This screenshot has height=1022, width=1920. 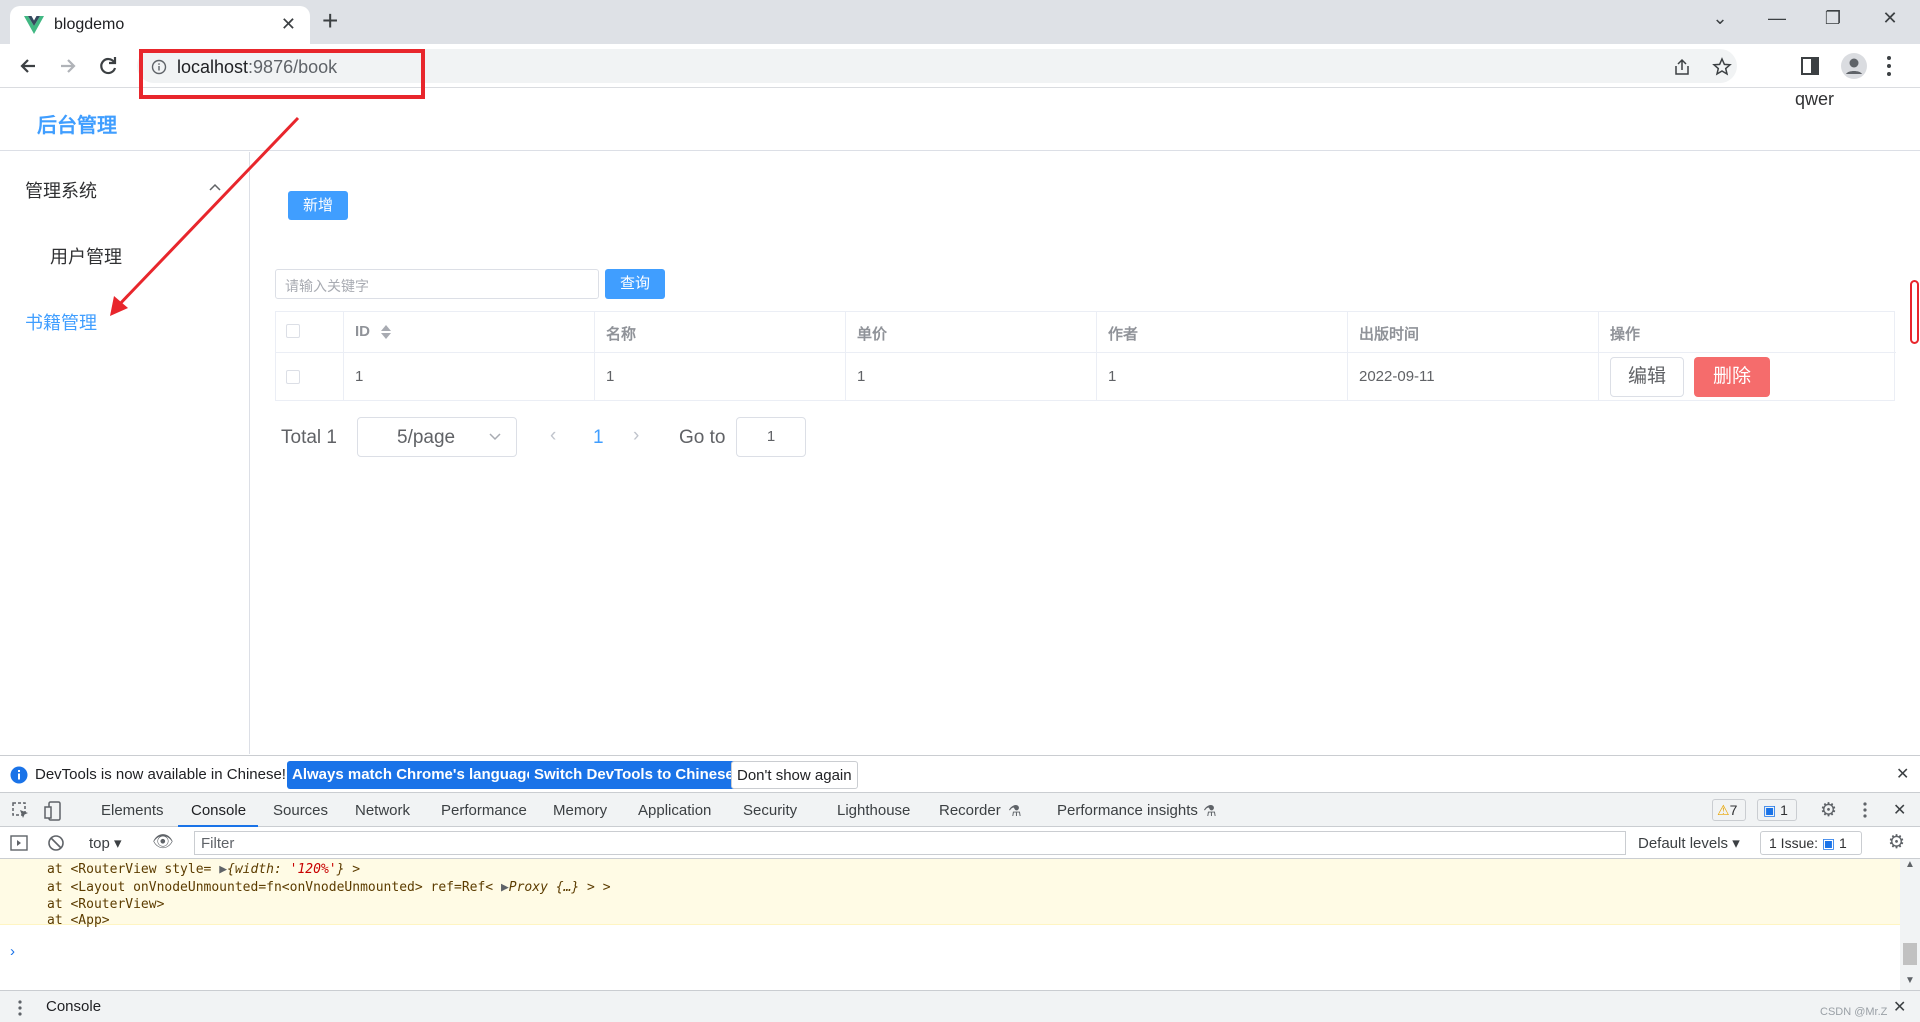 What do you see at coordinates (1222, 376) in the screenshot?
I see `cell-author: 1` at bounding box center [1222, 376].